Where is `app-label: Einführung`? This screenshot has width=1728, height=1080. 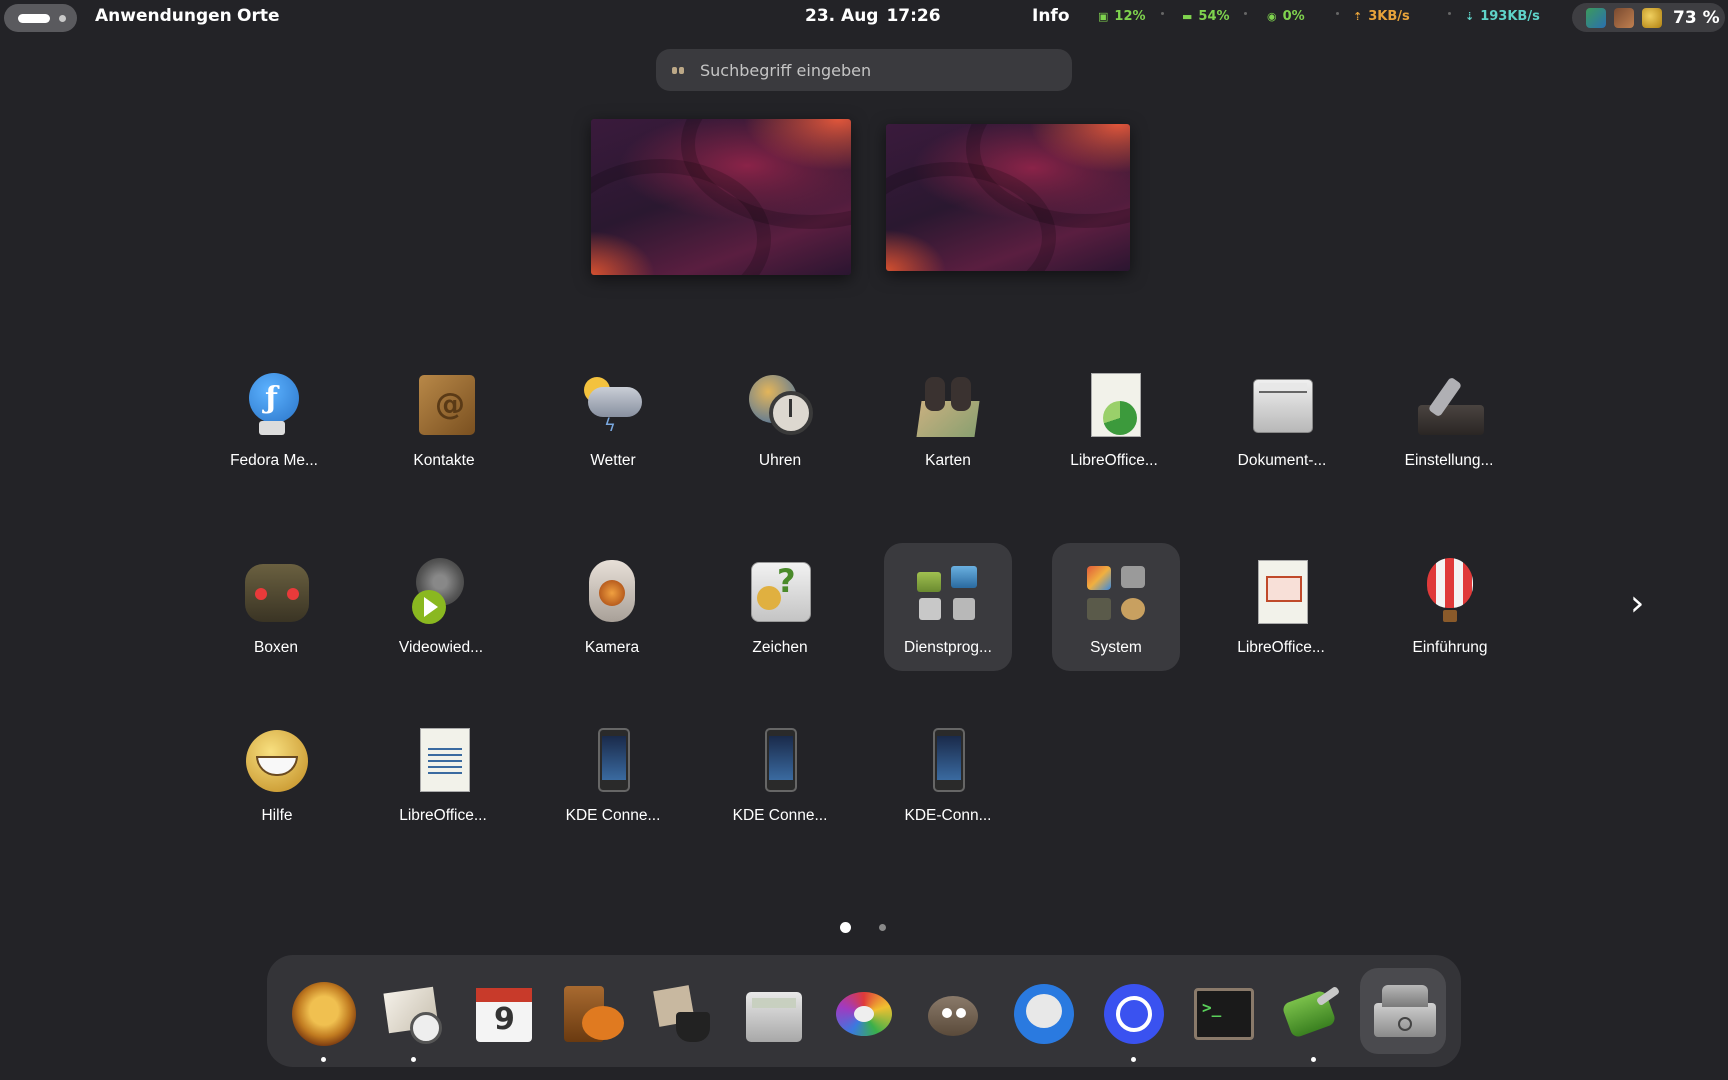
app-label: Einführung is located at coordinates (1450, 647).